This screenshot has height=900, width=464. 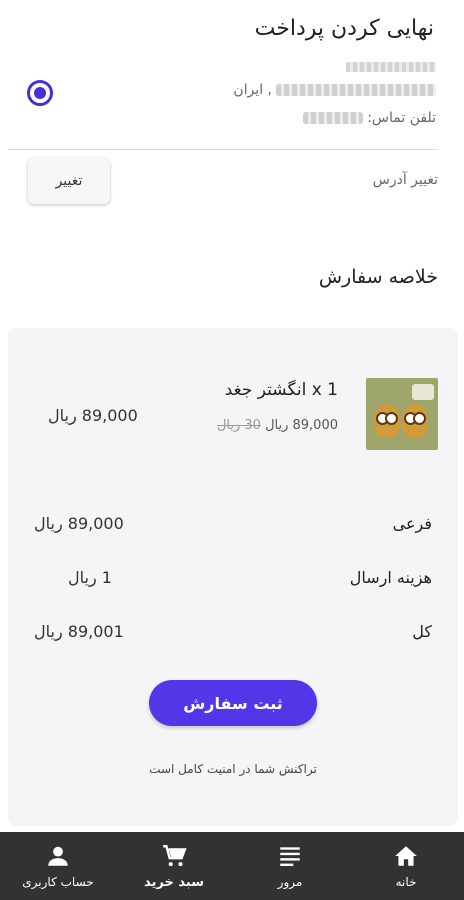 I want to click on nav-item-browse: مرور, so click(x=290, y=866).